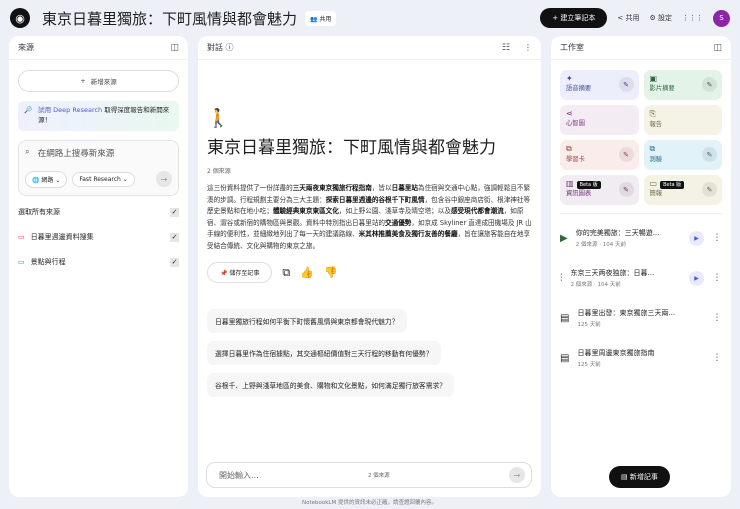 This screenshot has width=740, height=509. I want to click on search-icon: ⌕, so click(27, 151).